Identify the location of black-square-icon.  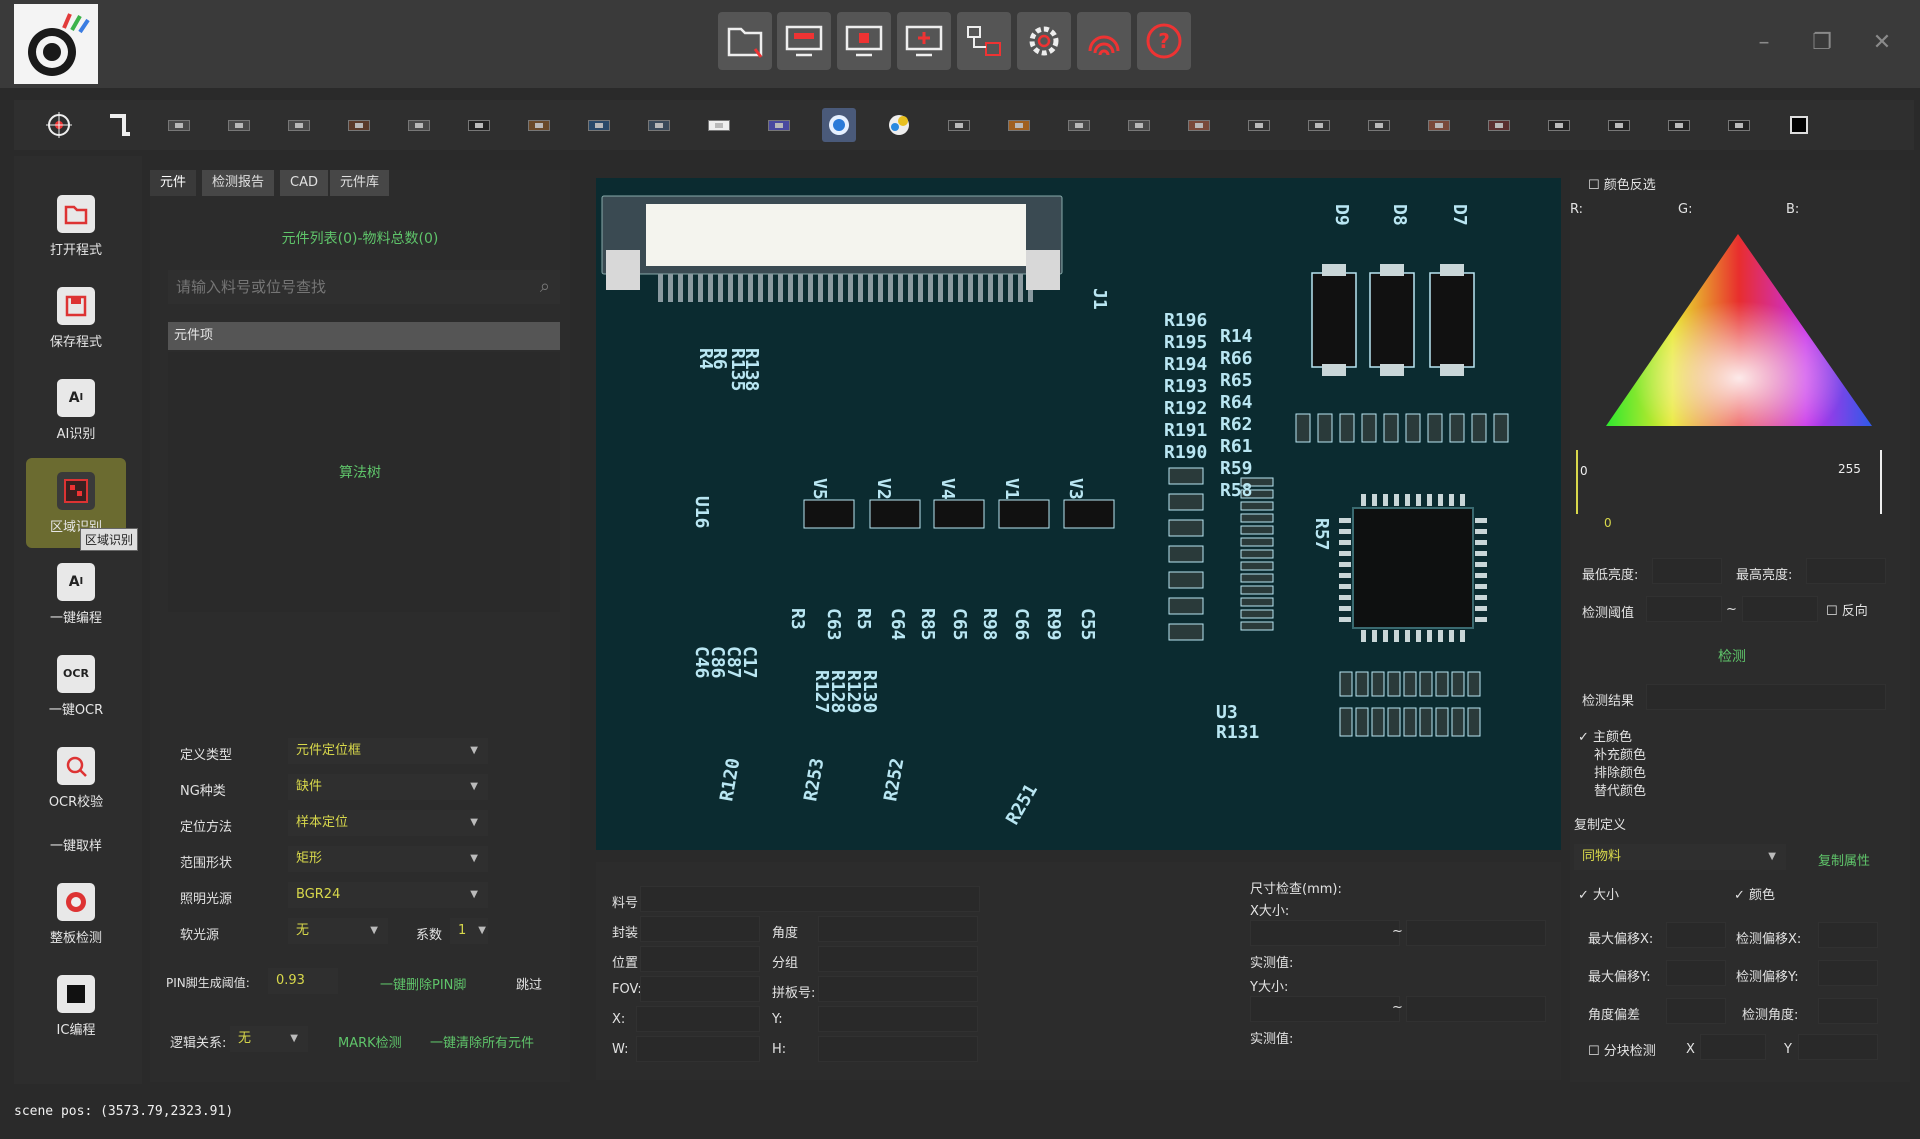
(1799, 125).